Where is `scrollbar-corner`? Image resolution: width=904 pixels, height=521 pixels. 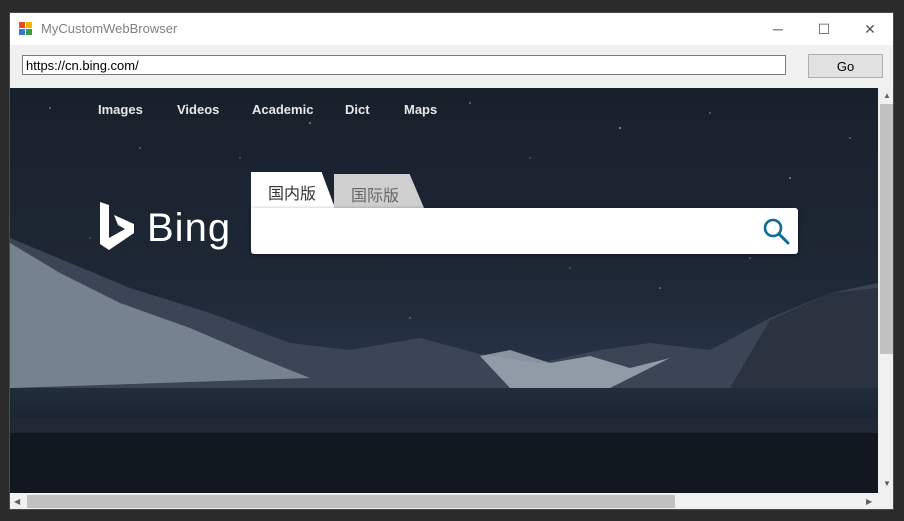
scrollbar-corner is located at coordinates (885, 501).